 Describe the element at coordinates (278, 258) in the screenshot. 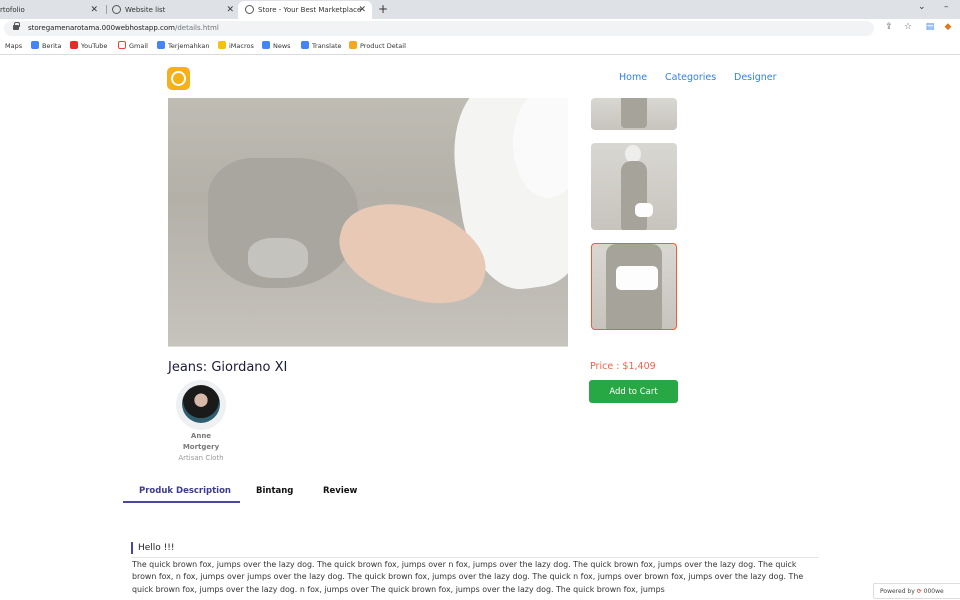

I see `image-cuff` at that location.